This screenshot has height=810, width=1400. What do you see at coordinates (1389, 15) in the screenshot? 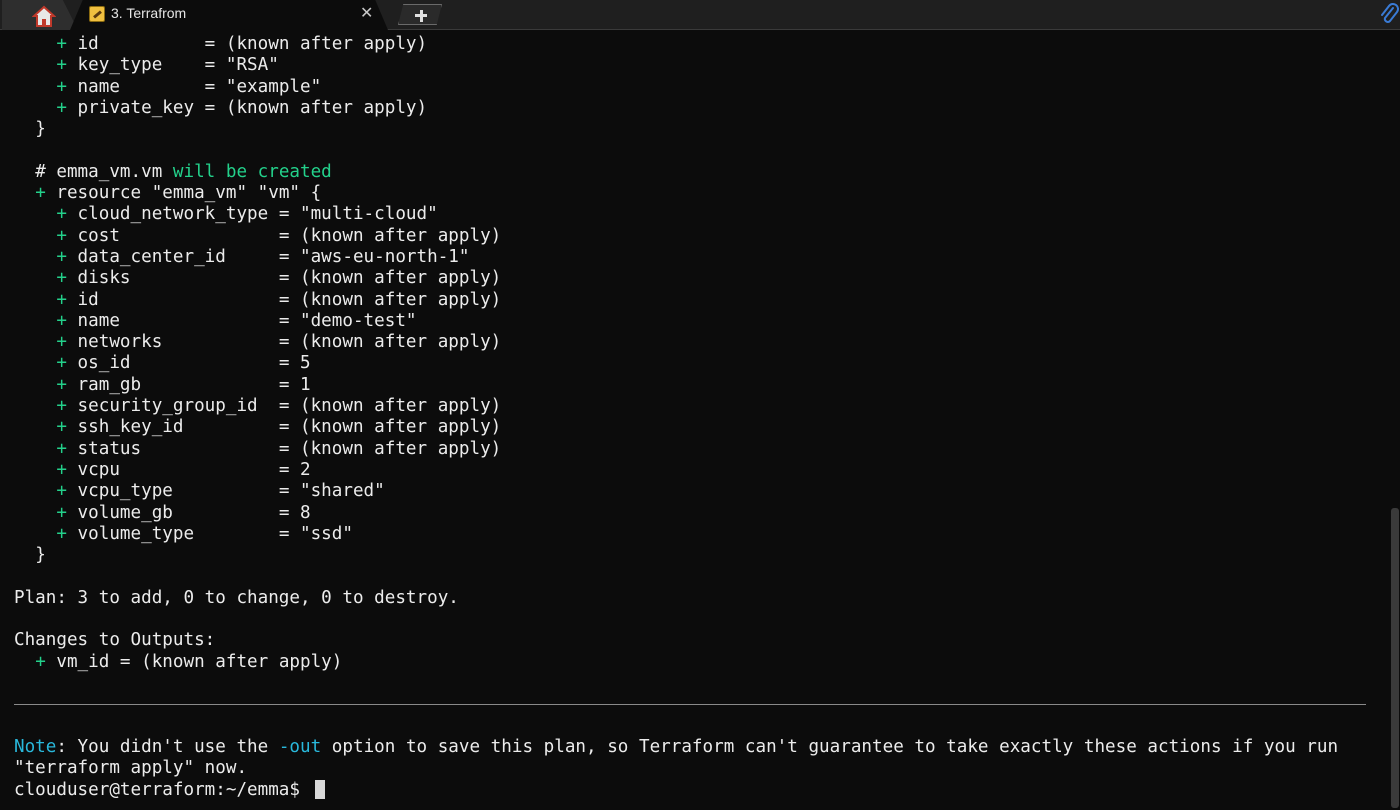
I see `paperclip-icon` at bounding box center [1389, 15].